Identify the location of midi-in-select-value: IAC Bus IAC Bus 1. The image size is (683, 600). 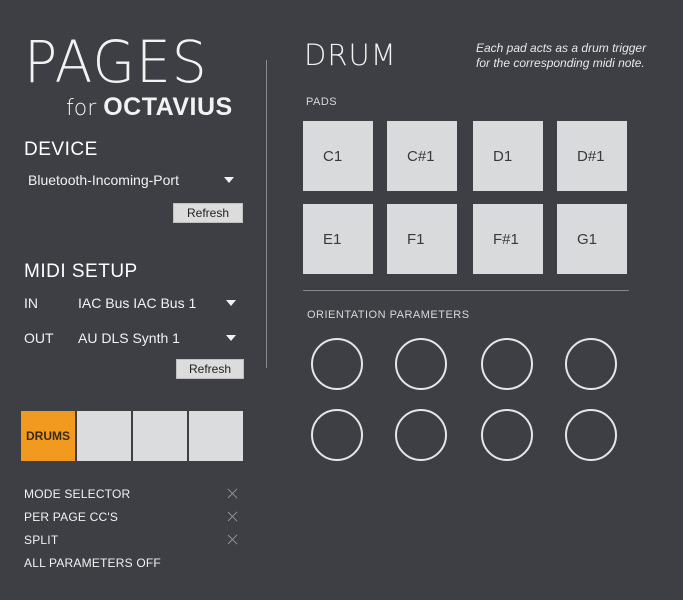
(137, 303).